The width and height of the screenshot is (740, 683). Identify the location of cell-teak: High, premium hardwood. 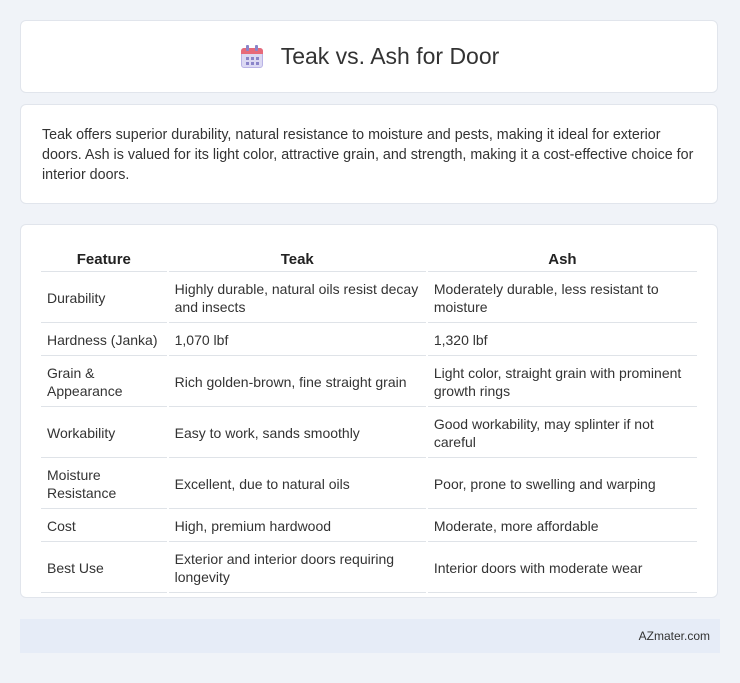
(297, 526).